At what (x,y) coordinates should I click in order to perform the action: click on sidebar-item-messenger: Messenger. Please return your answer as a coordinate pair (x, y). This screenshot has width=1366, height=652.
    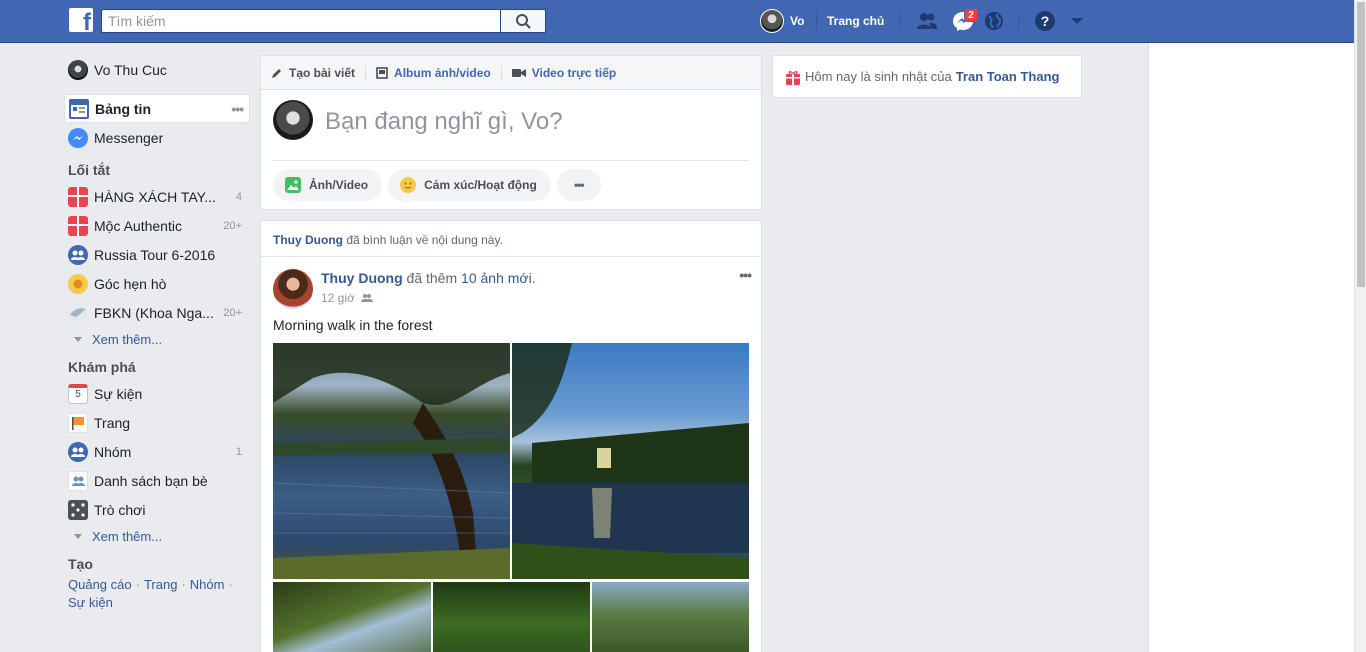
    Looking at the image, I should click on (157, 137).